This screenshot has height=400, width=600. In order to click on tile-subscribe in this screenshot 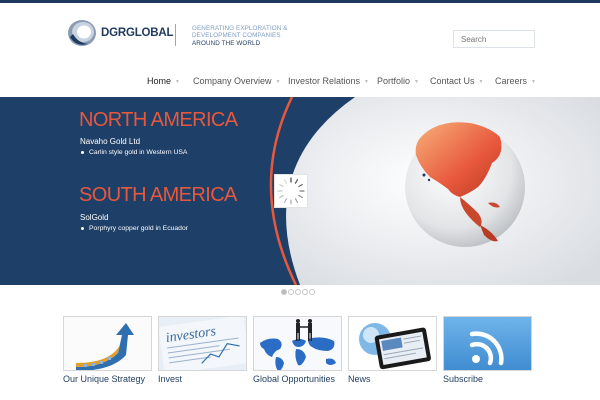, I will do `click(487, 343)`.